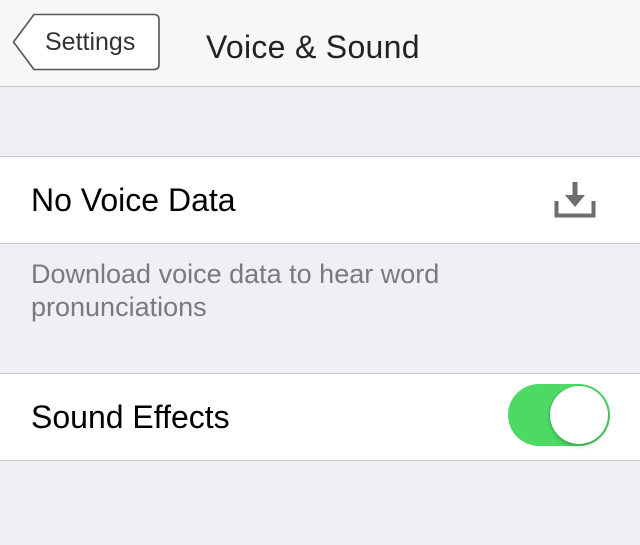 The width and height of the screenshot is (640, 545). I want to click on page-title: Voice & Sound, so click(313, 47).